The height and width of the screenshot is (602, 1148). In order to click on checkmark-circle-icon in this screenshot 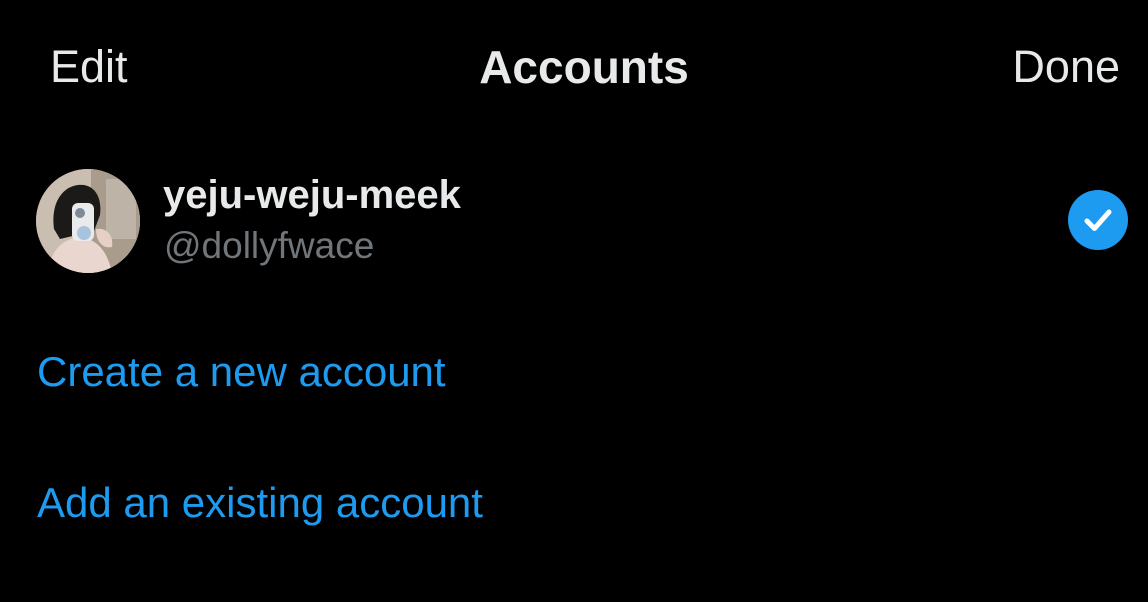, I will do `click(1098, 220)`.